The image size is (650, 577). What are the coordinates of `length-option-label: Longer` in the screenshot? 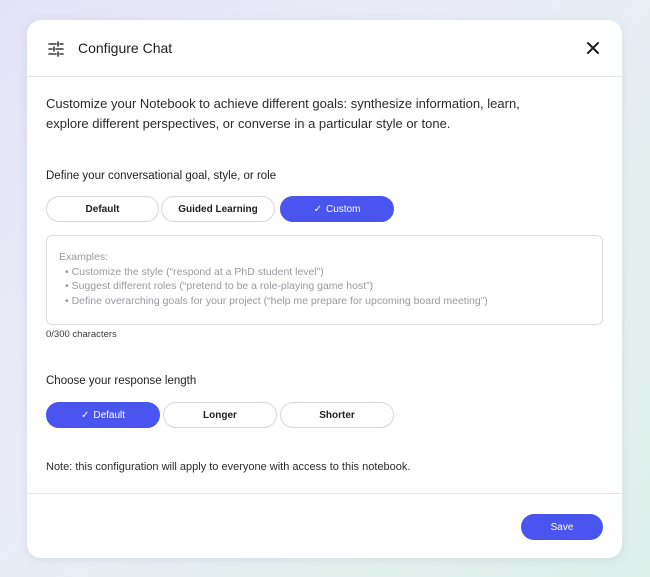 It's located at (220, 415).